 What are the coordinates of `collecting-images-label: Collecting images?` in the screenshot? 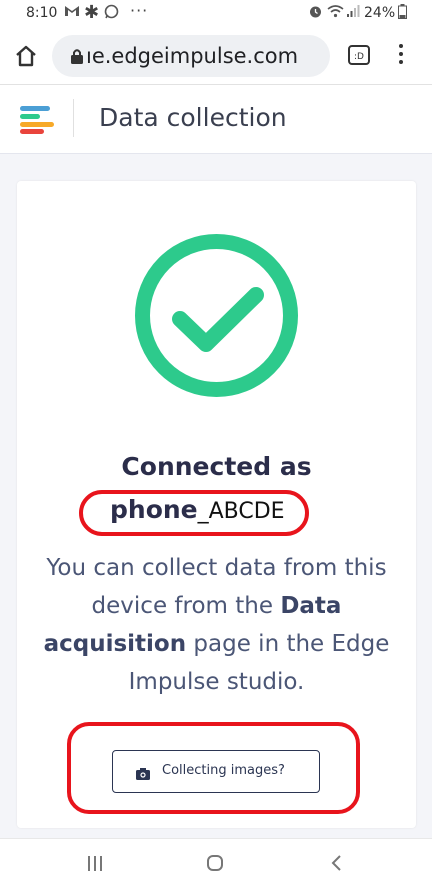 It's located at (223, 770).